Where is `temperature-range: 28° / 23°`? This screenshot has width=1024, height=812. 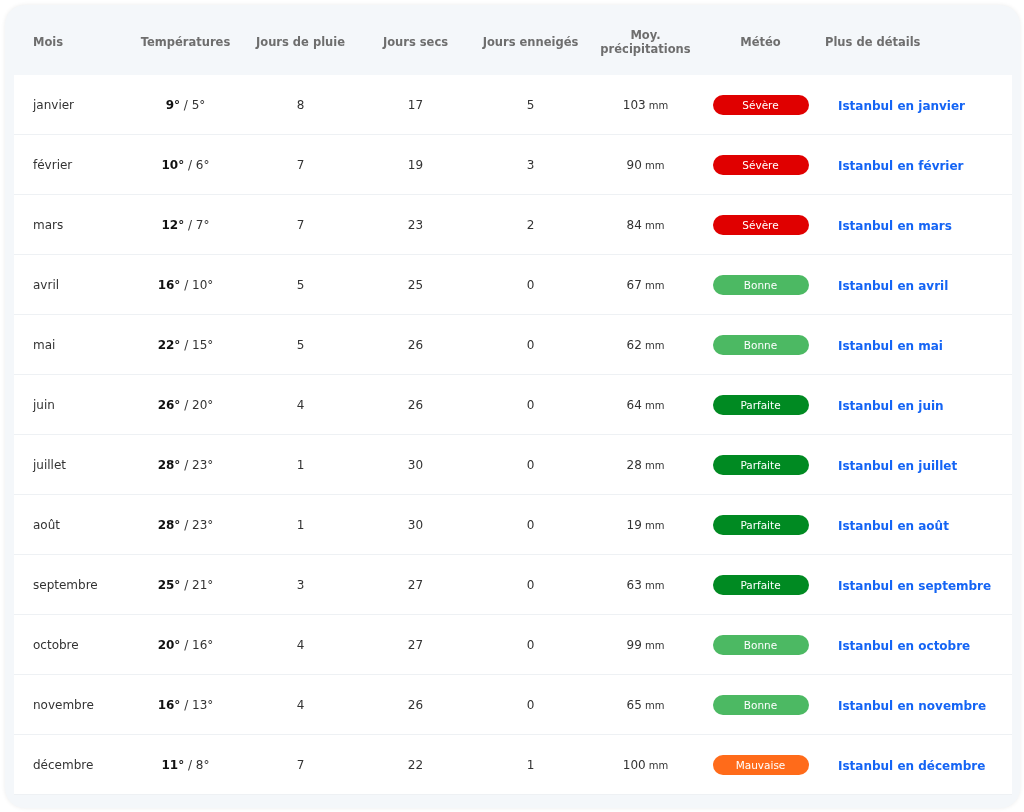
temperature-range: 28° / 23° is located at coordinates (185, 464).